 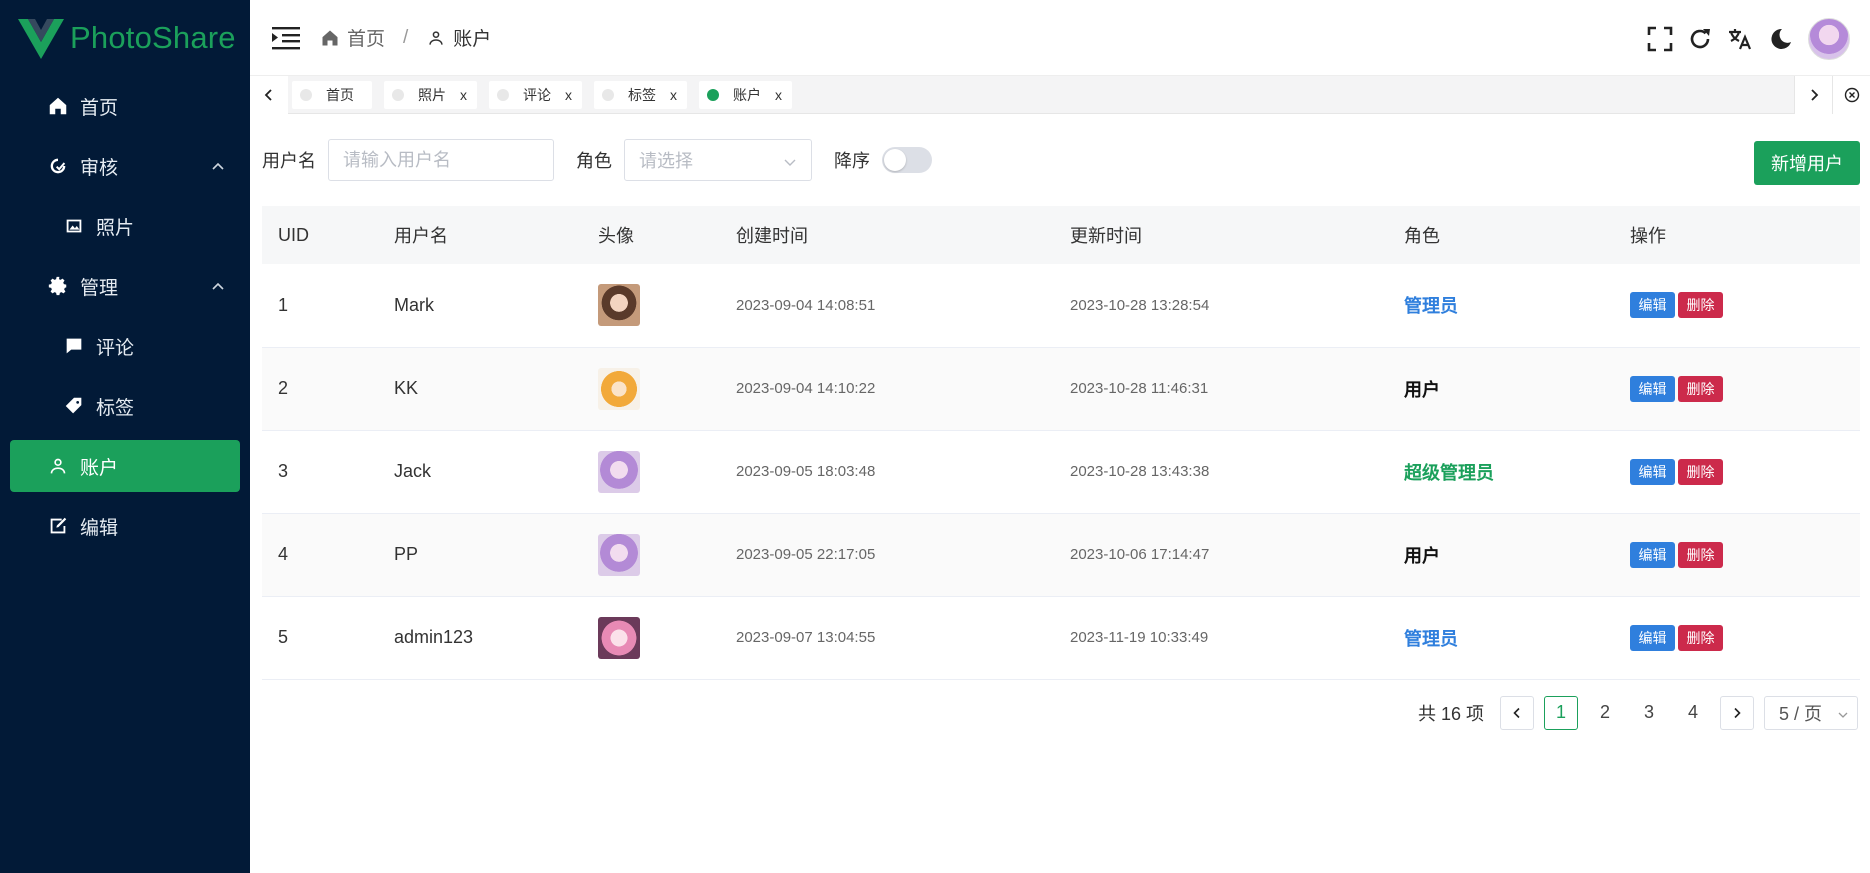 What do you see at coordinates (1605, 713) in the screenshot?
I see `page-2: 2` at bounding box center [1605, 713].